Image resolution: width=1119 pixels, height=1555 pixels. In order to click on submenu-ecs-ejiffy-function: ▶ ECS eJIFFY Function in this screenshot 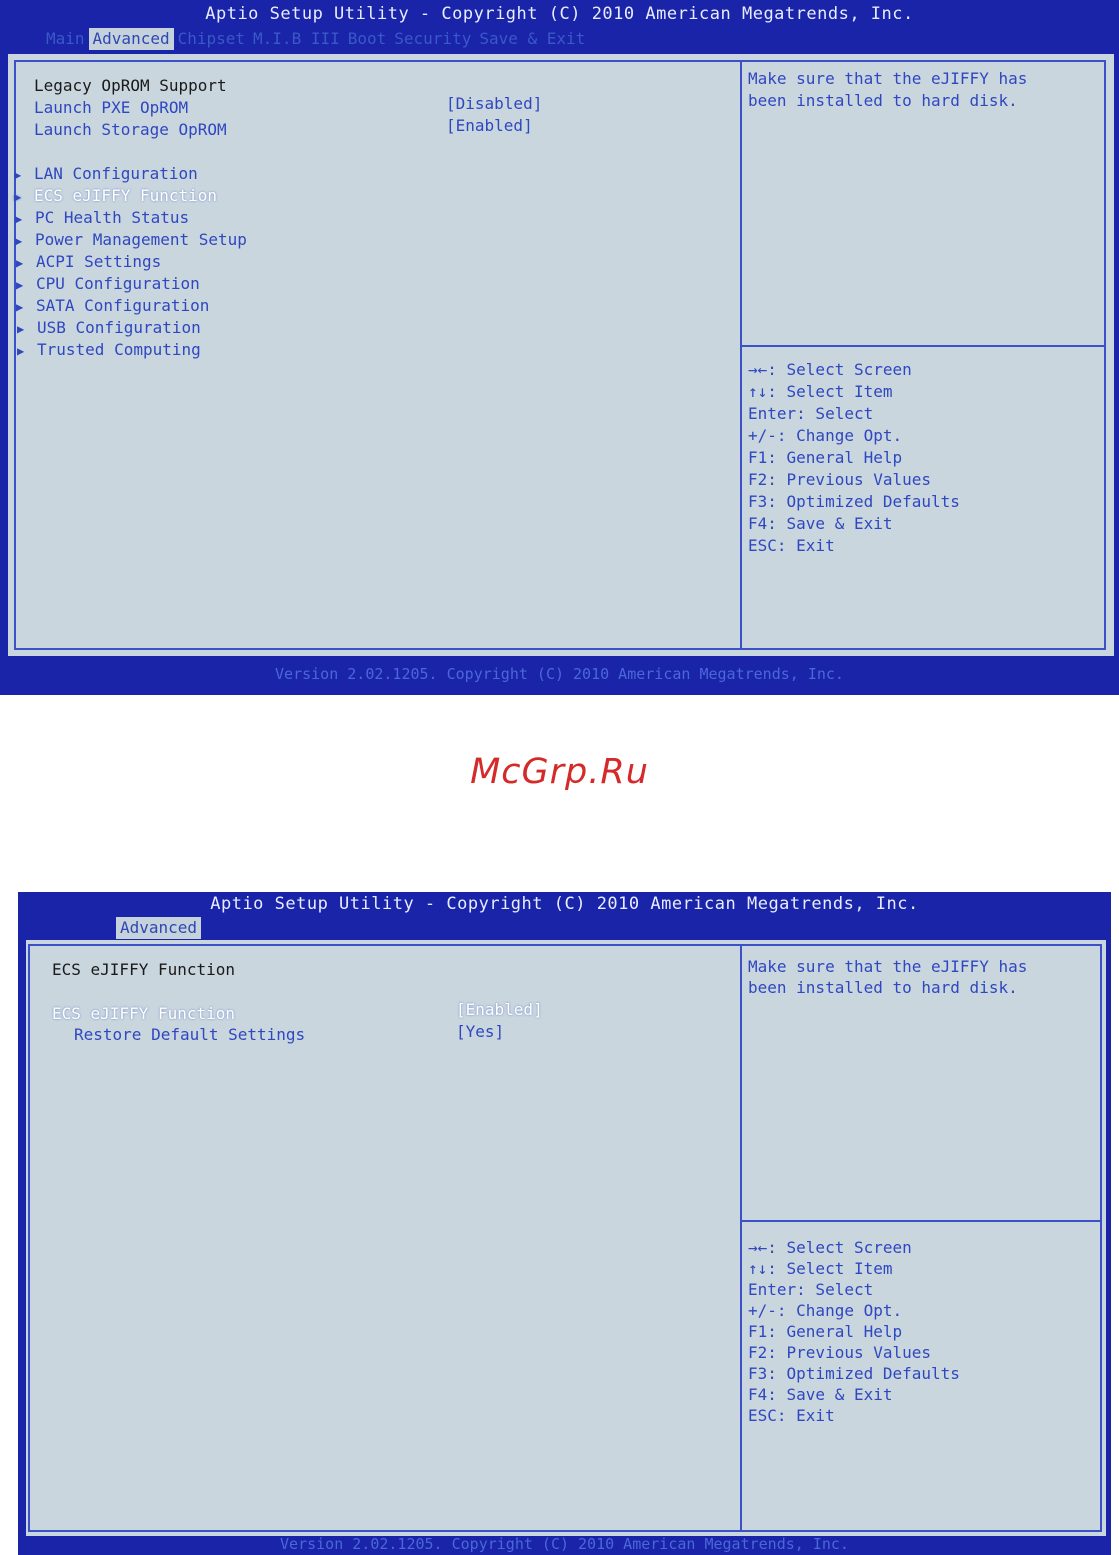, I will do `click(115, 196)`.